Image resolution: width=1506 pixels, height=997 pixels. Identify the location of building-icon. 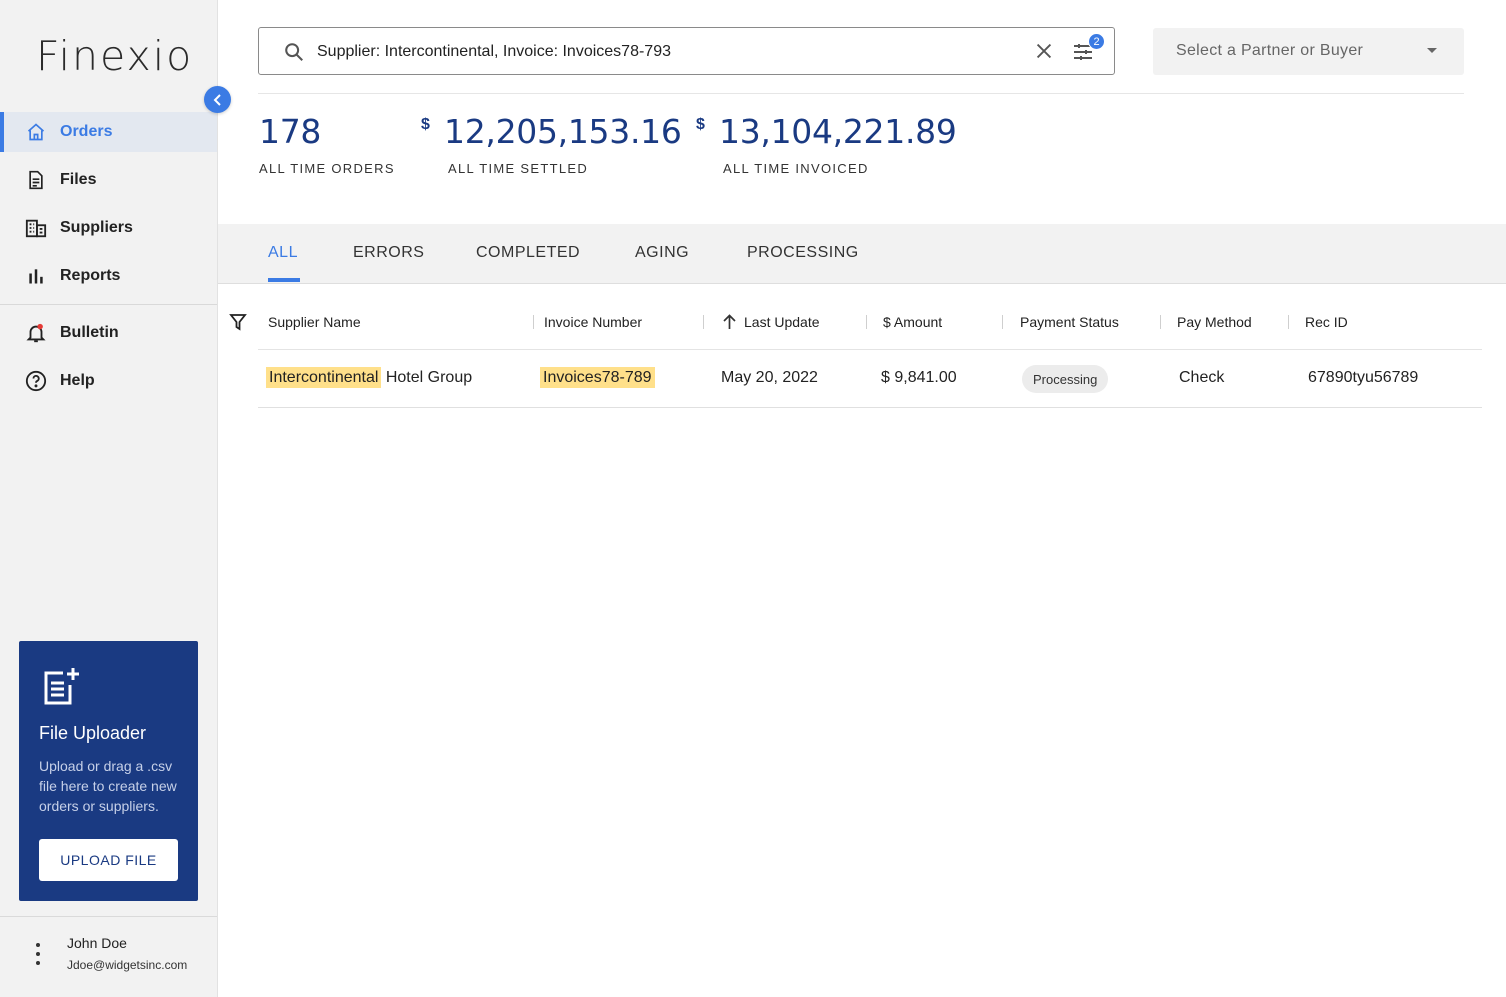
(36, 228).